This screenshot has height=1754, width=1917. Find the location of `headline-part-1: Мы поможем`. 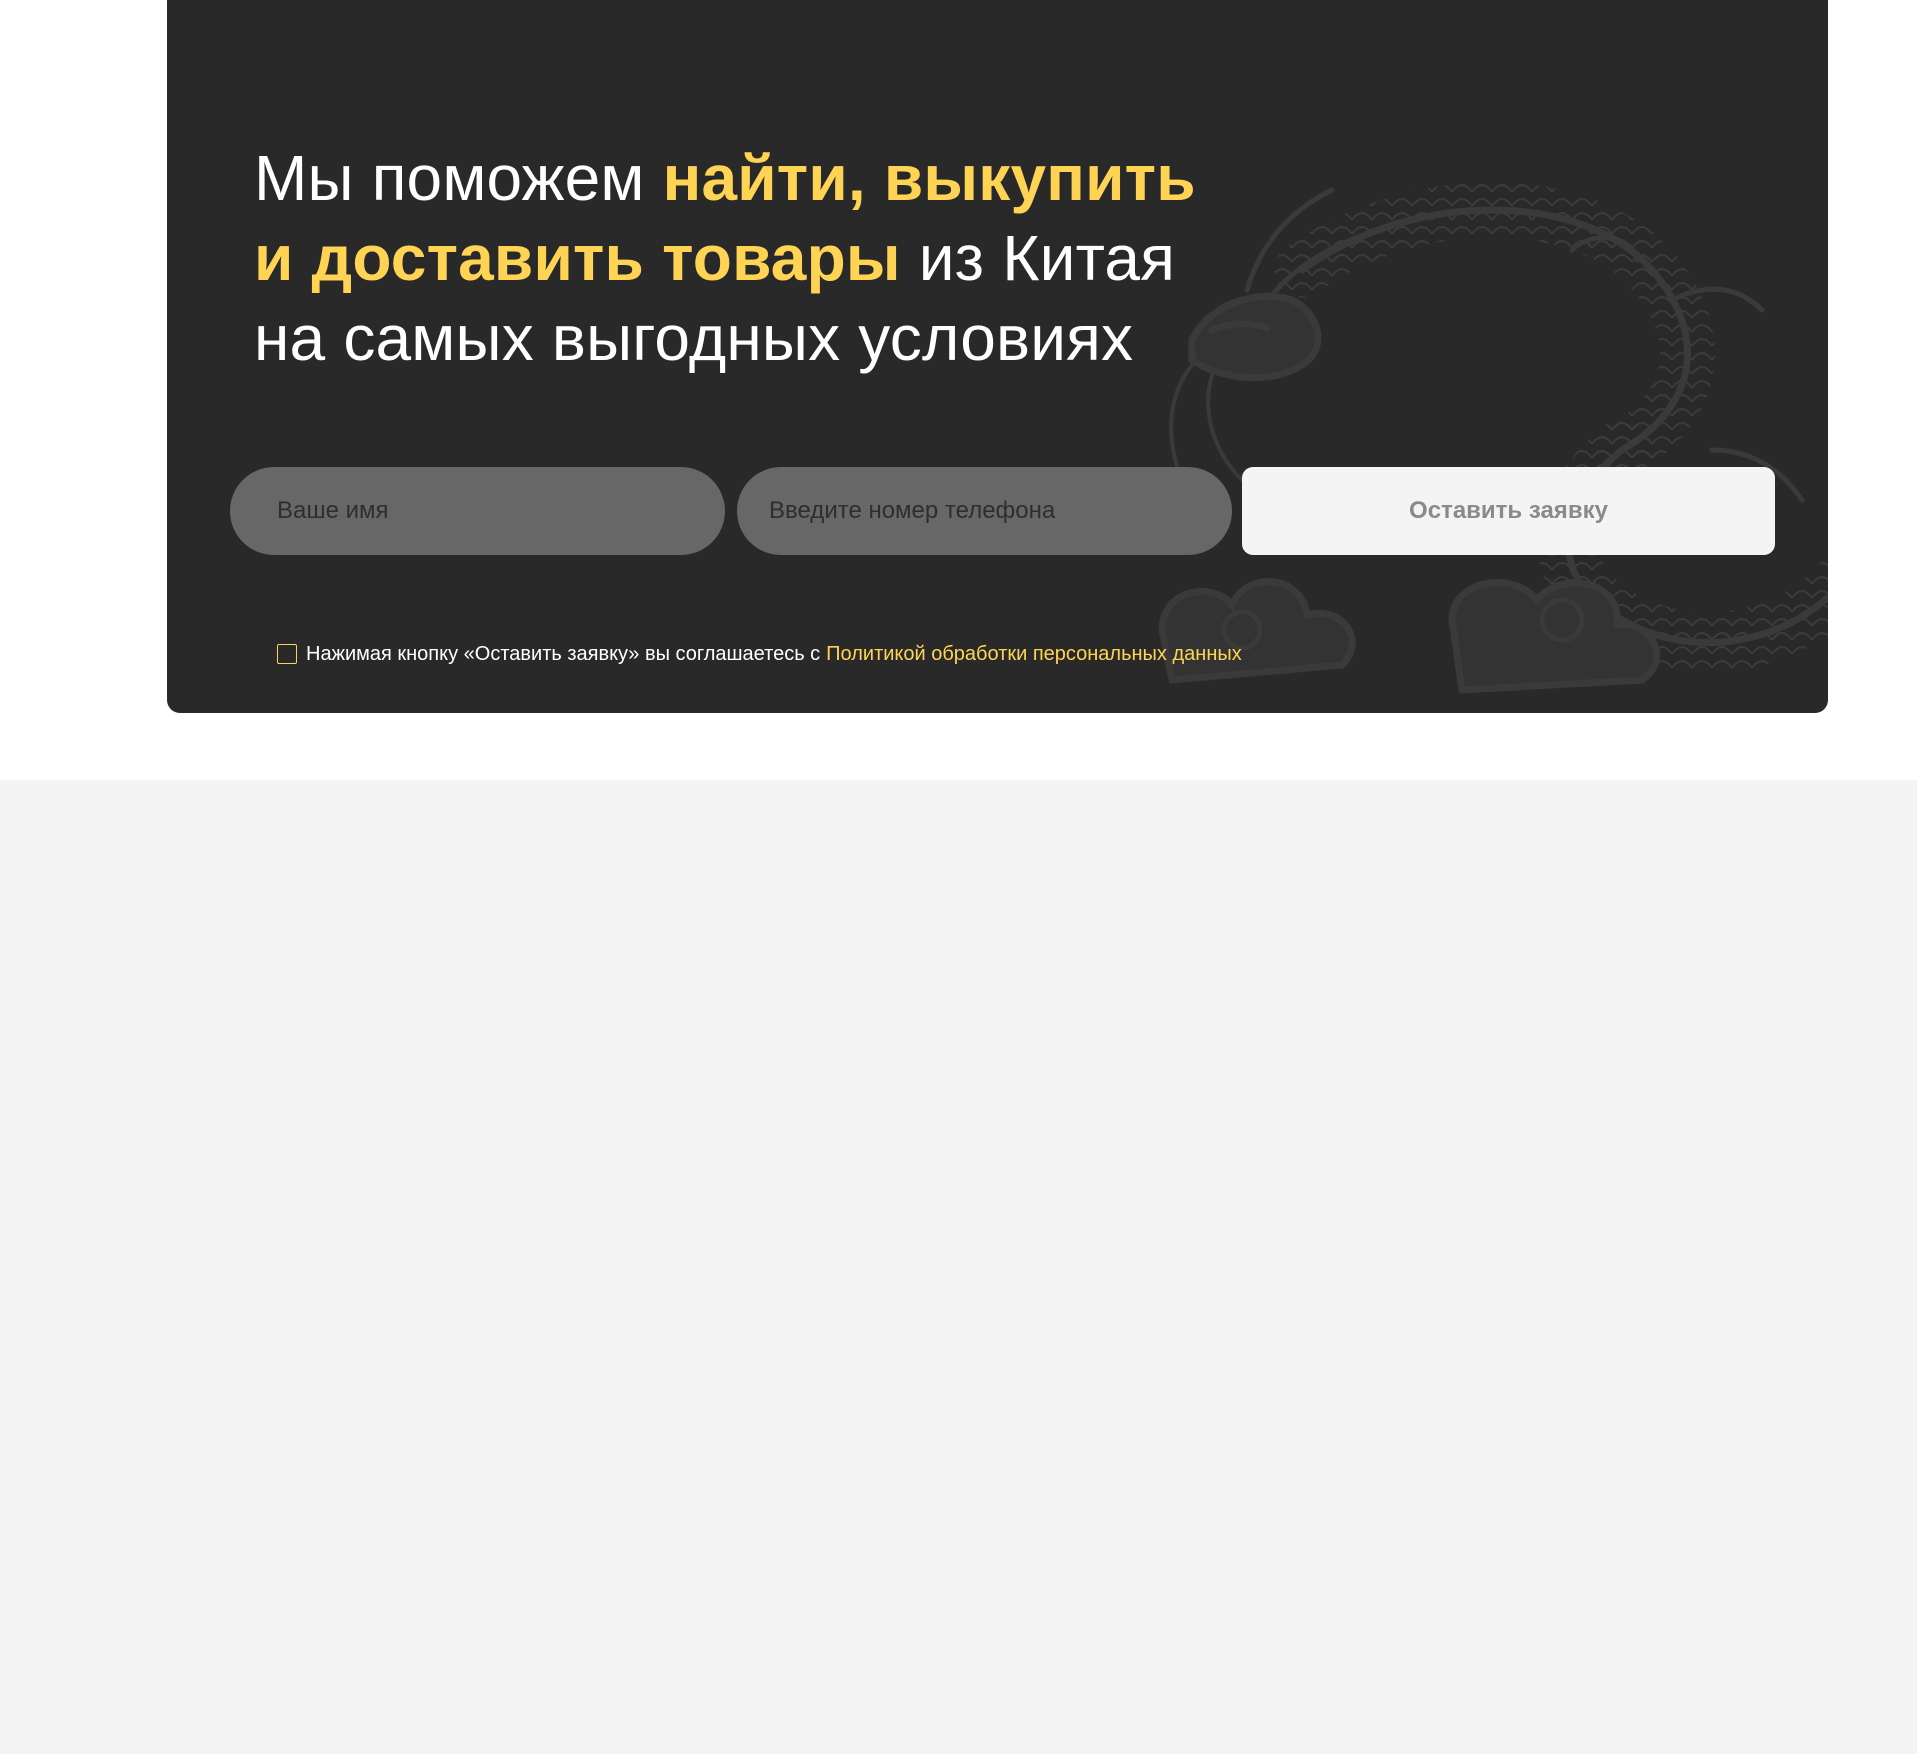

headline-part-1: Мы поможем is located at coordinates (458, 178).